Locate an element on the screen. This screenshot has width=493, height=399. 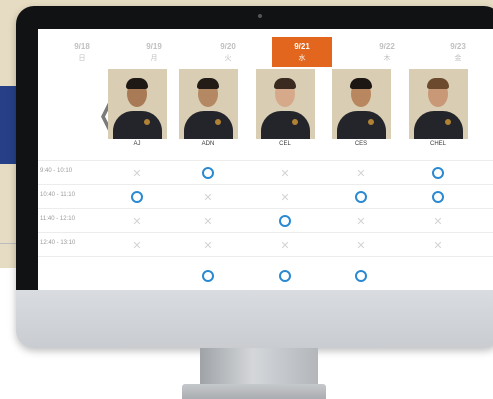
date-label: 9/19 is located at coordinates (154, 46).